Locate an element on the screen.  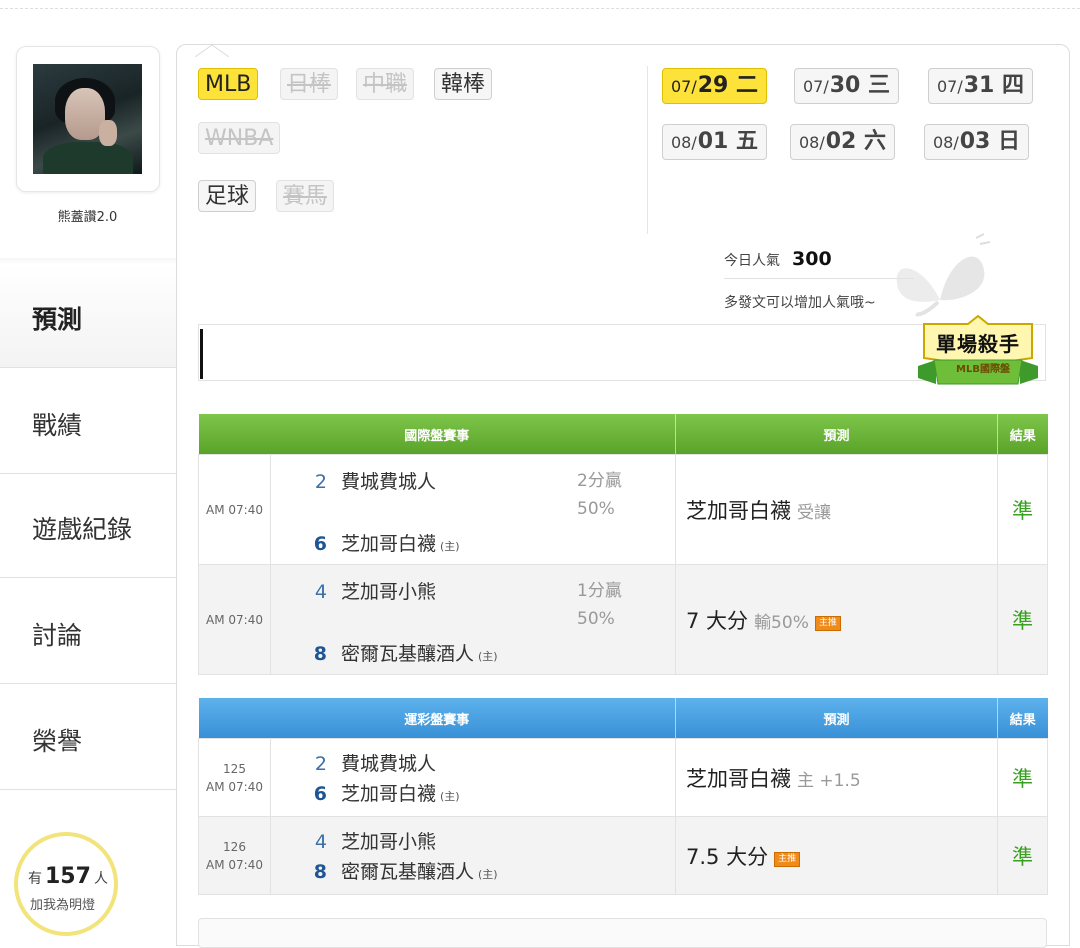
prediction-cell: 7 大分 輸50% 主推 is located at coordinates (837, 619).